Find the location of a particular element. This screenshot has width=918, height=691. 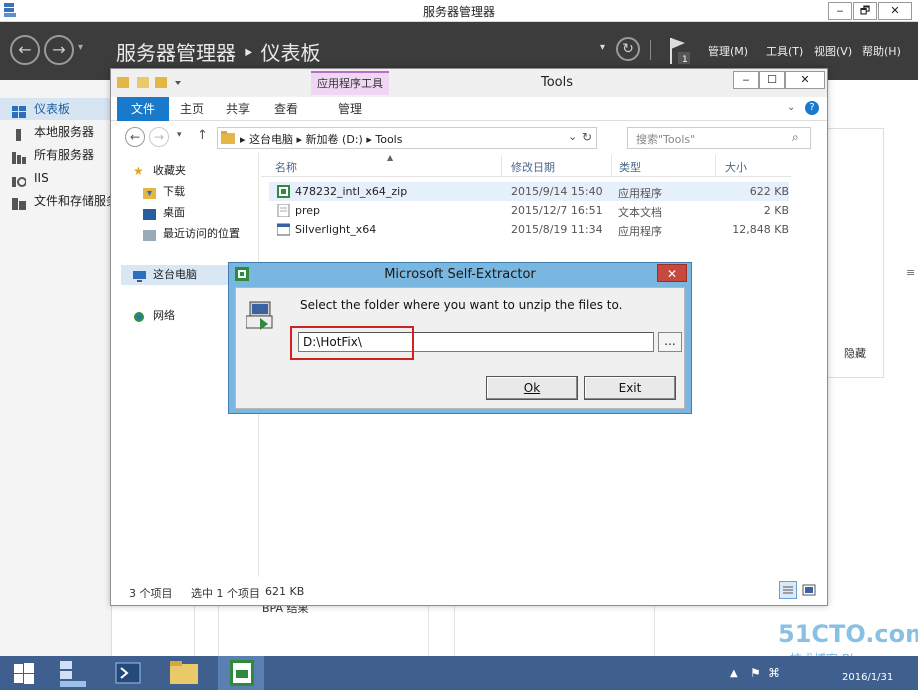

sidebar-item-dashboard: 仪表板 is located at coordinates (56, 109).